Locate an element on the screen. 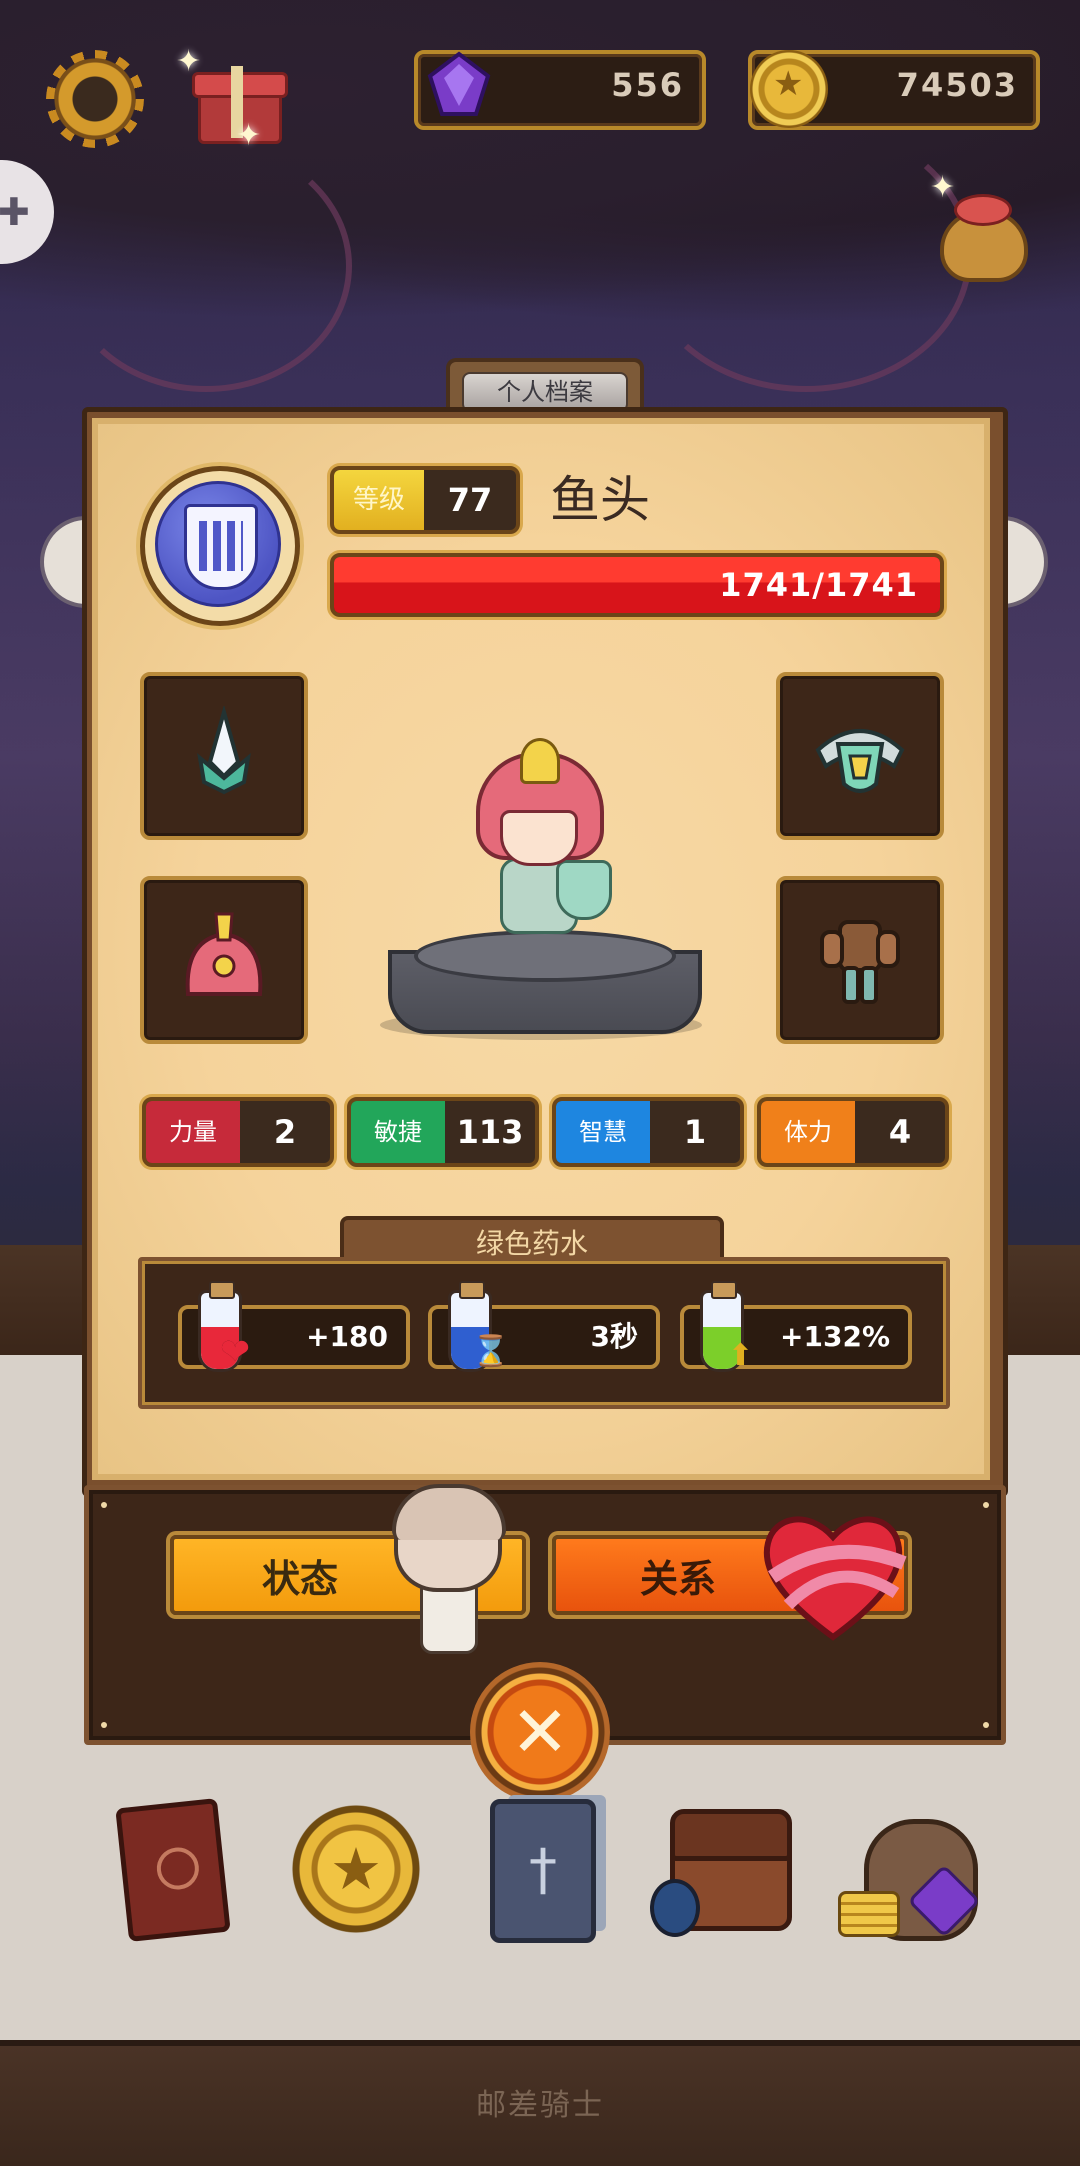  level-badge: 等级 77 is located at coordinates (425, 500).